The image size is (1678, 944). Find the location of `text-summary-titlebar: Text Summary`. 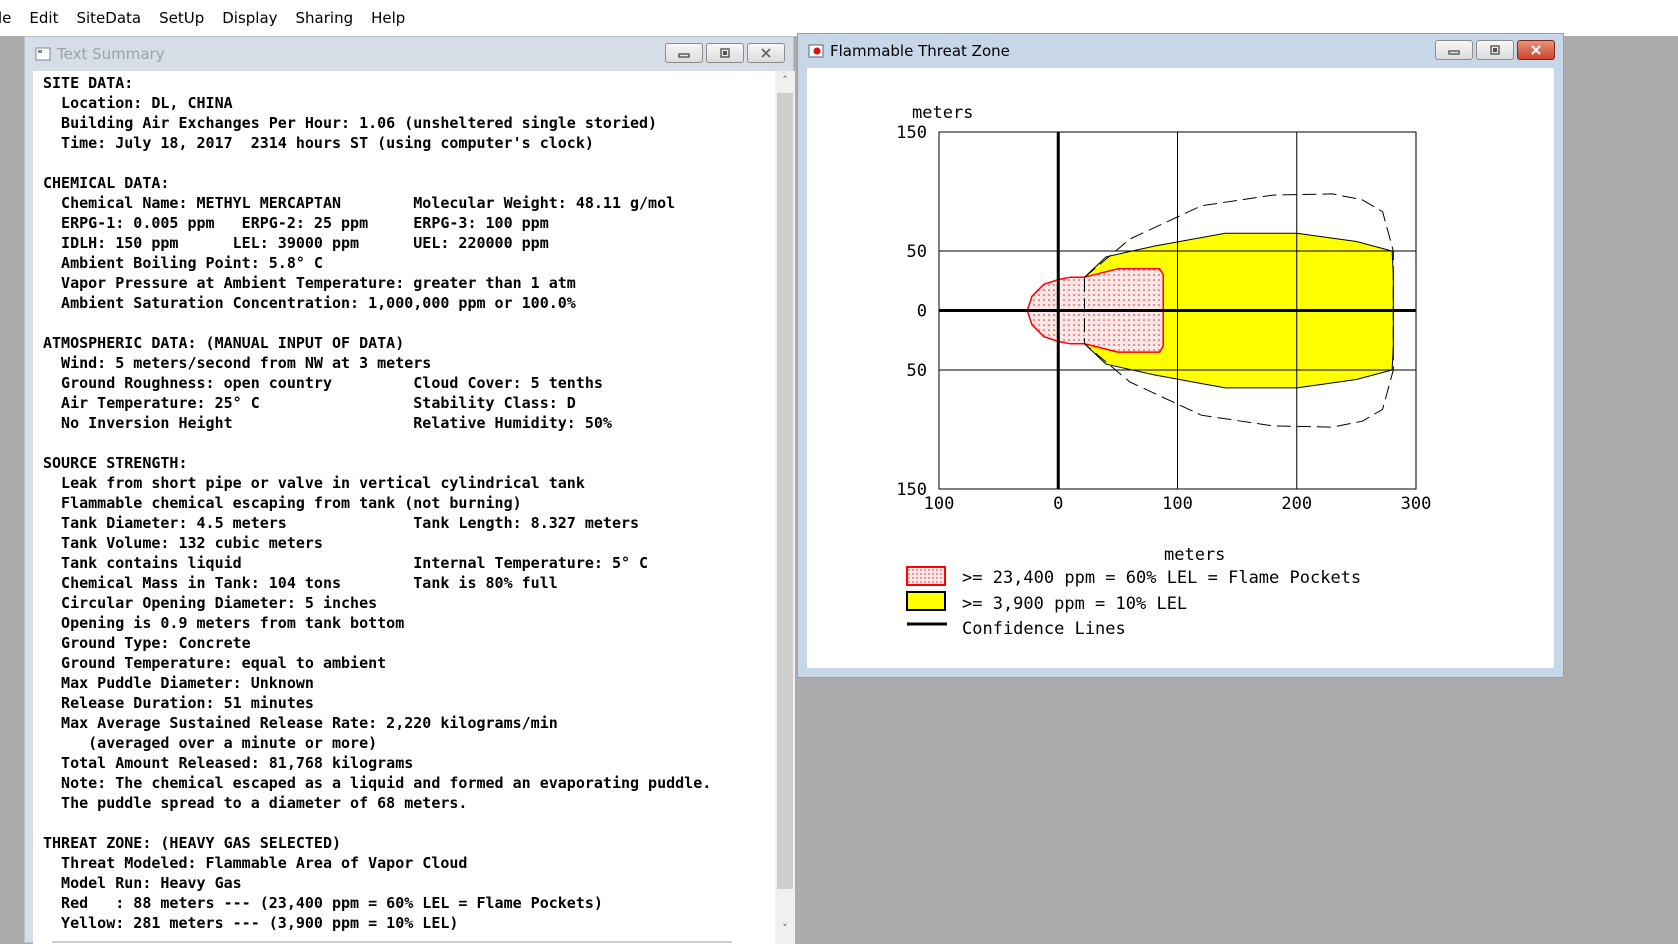

text-summary-titlebar: Text Summary is located at coordinates (409, 54).